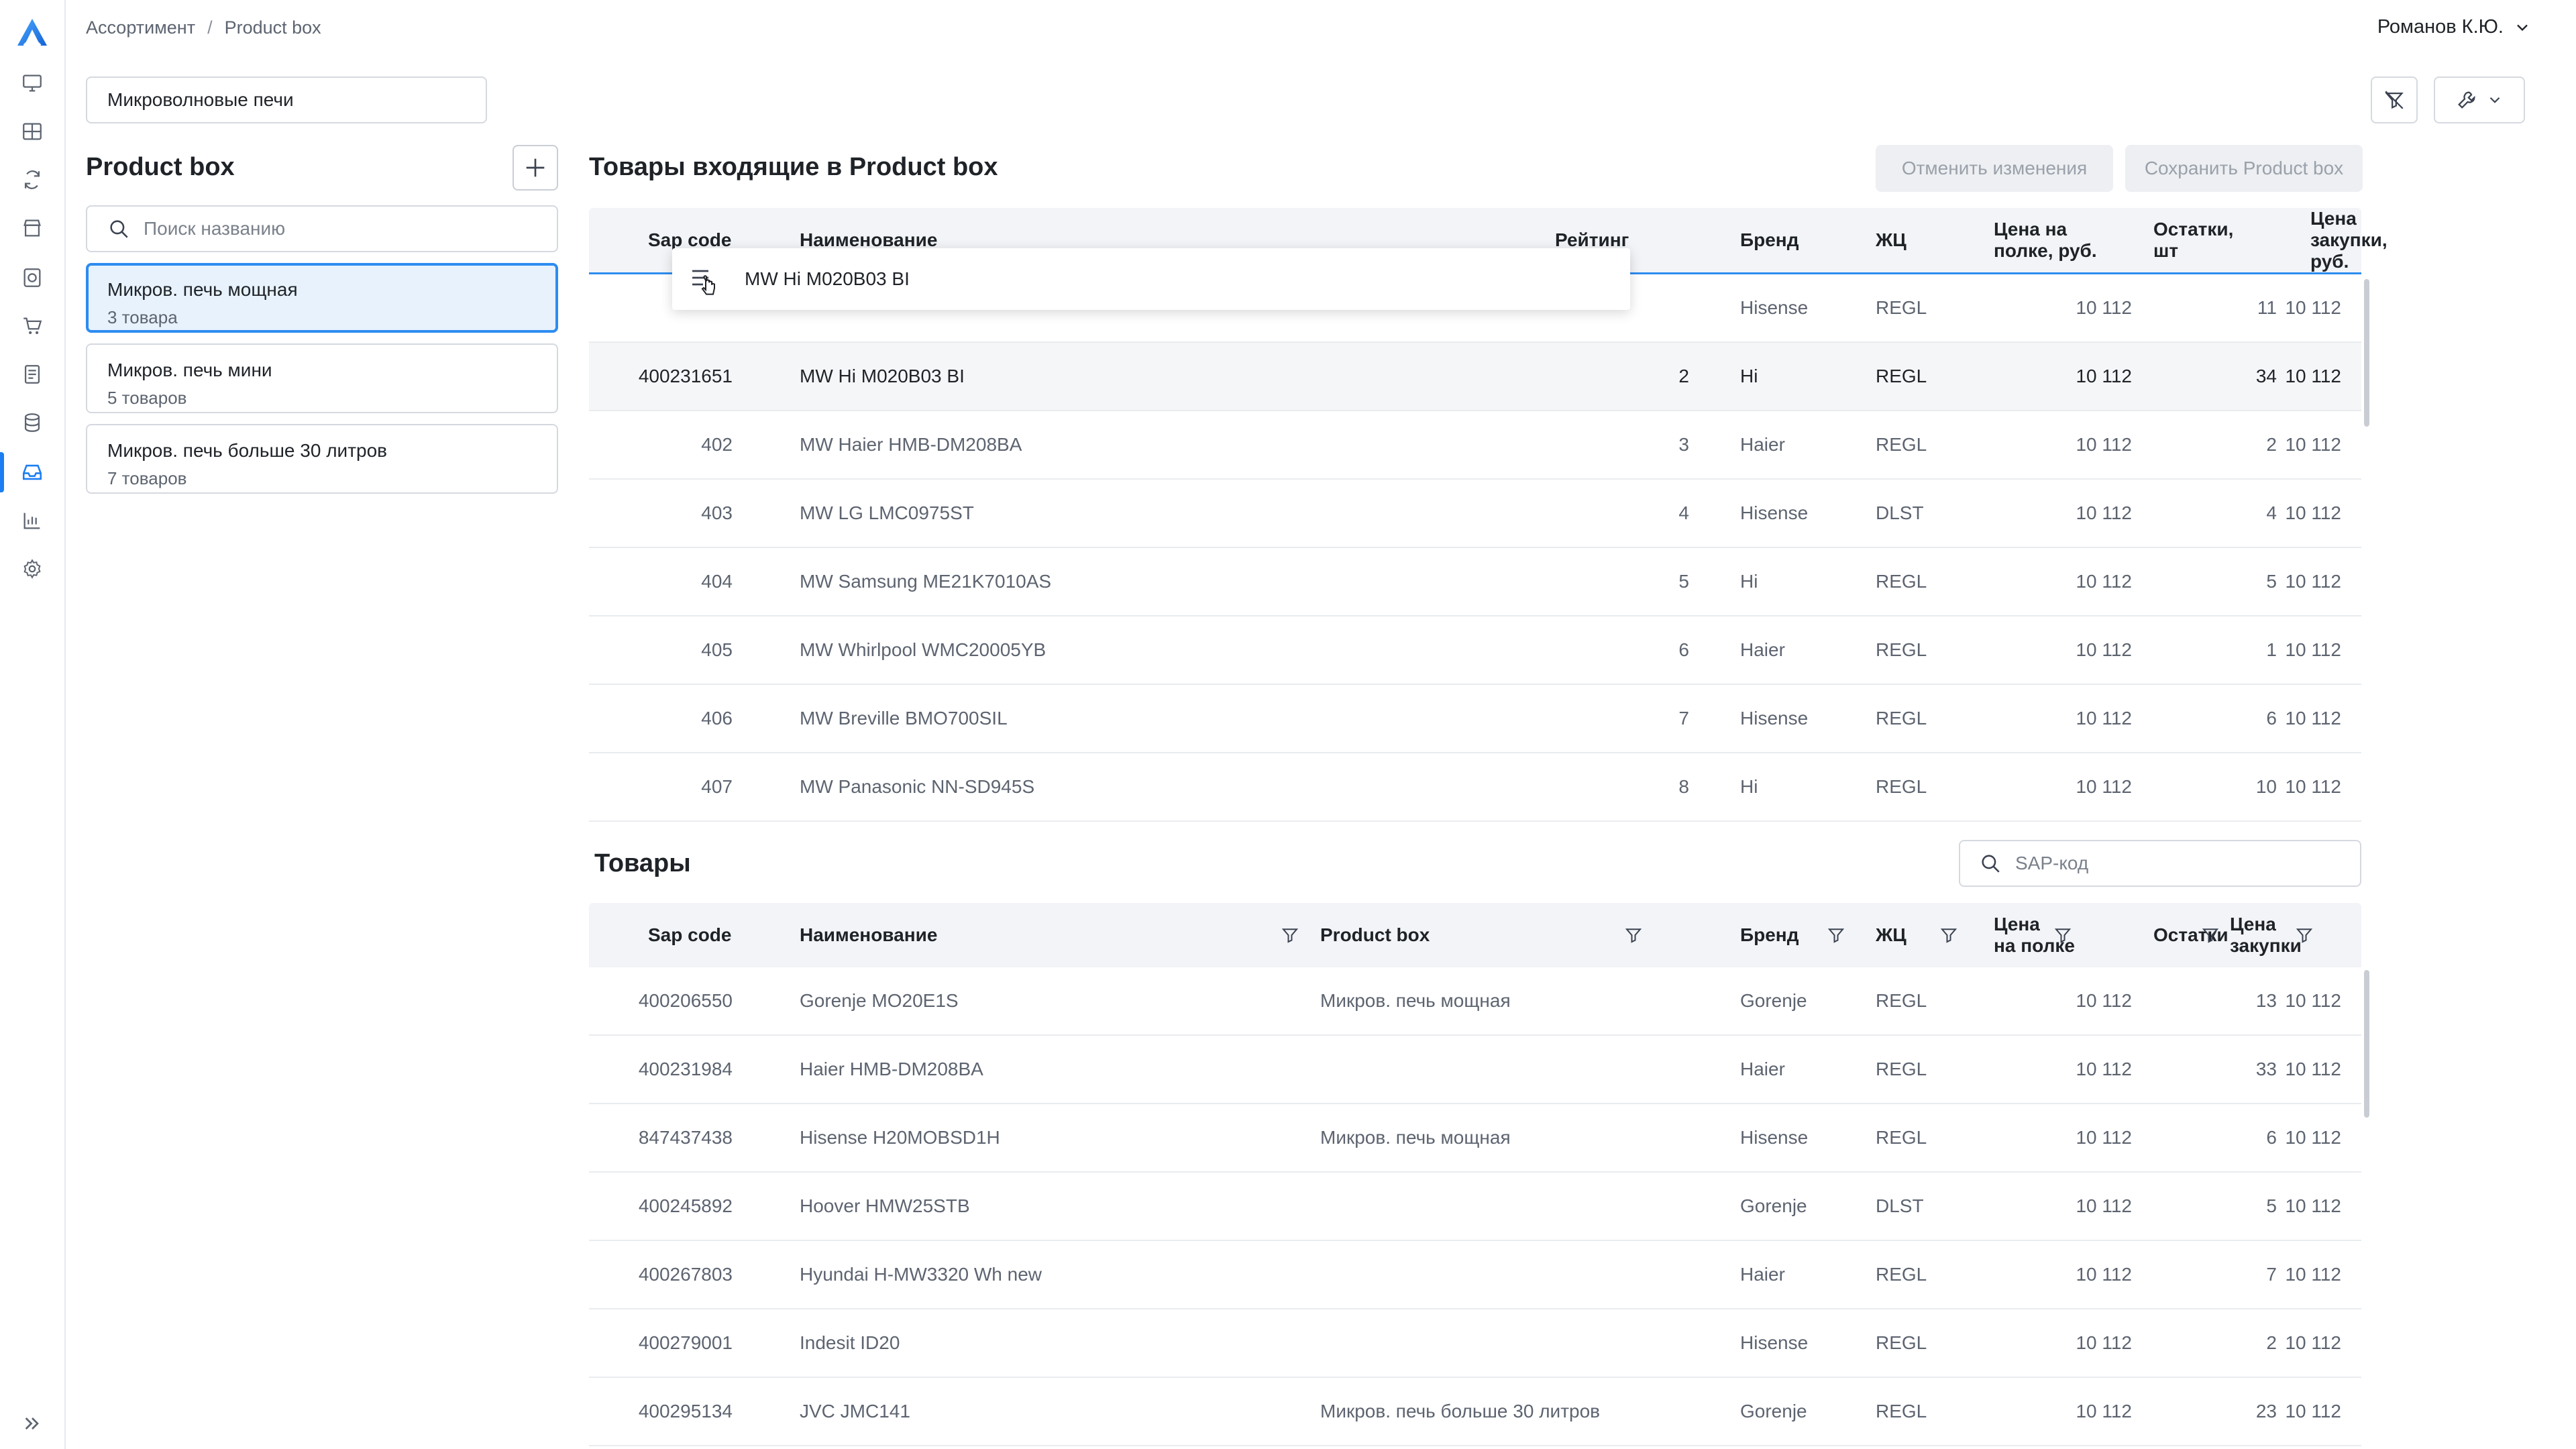 The image size is (2576, 1449). I want to click on filter-off-icon, so click(2394, 100).